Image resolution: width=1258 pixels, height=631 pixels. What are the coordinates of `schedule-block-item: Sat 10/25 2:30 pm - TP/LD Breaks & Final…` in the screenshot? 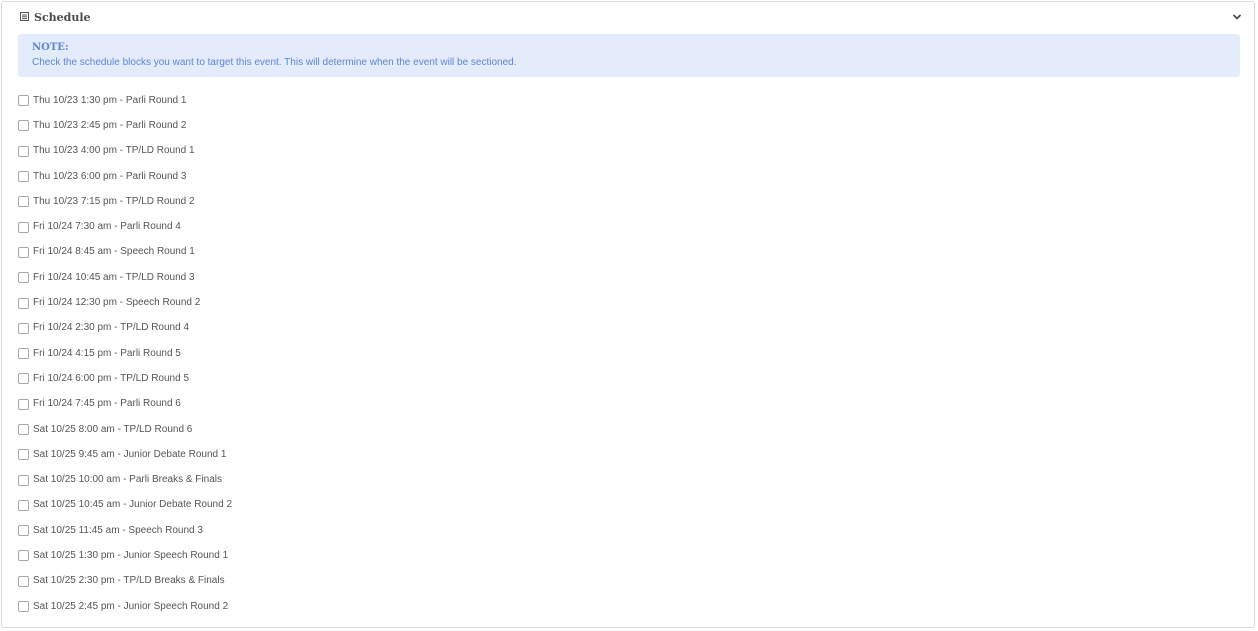 It's located at (125, 581).